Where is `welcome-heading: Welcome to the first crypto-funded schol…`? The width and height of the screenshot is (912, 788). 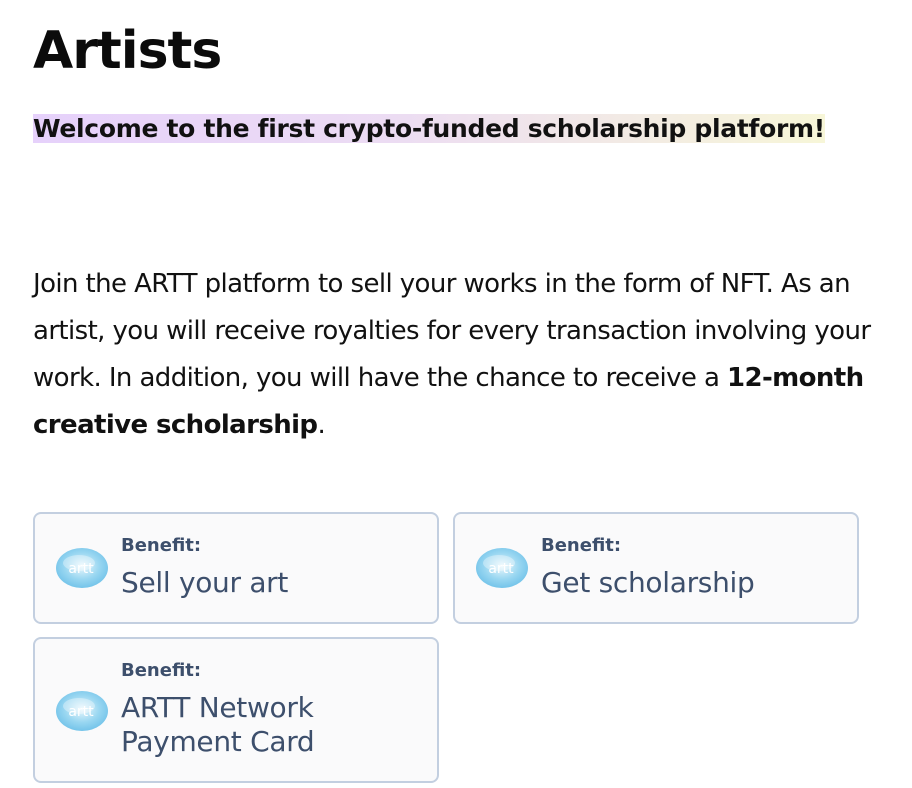 welcome-heading: Welcome to the first crypto-funded schol… is located at coordinates (433, 129).